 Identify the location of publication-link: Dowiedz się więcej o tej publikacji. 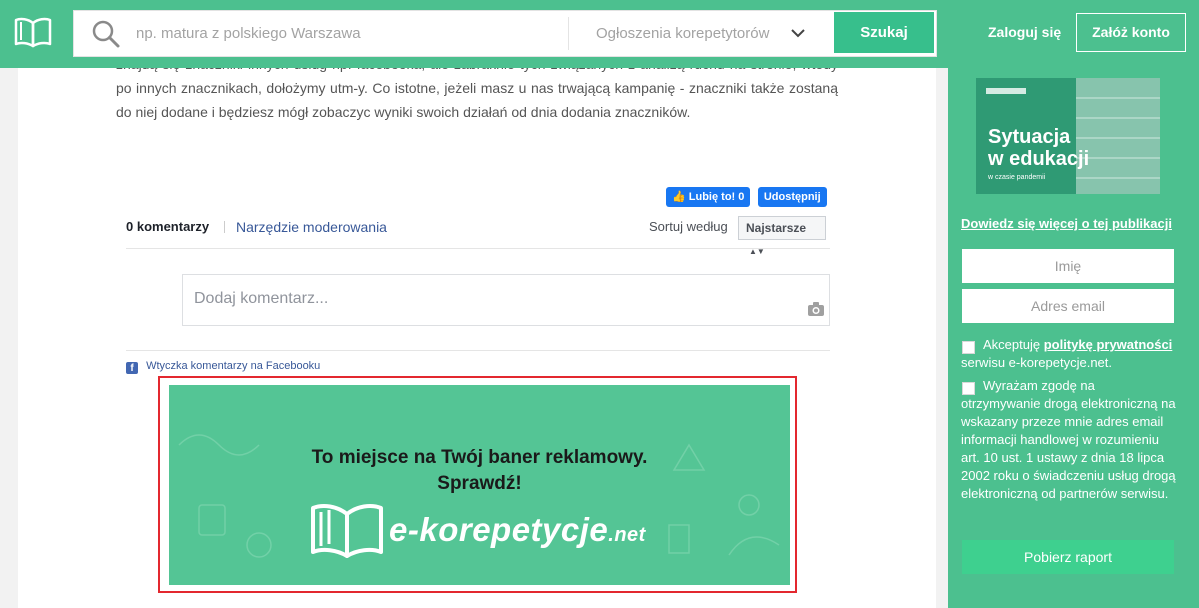
(1066, 223).